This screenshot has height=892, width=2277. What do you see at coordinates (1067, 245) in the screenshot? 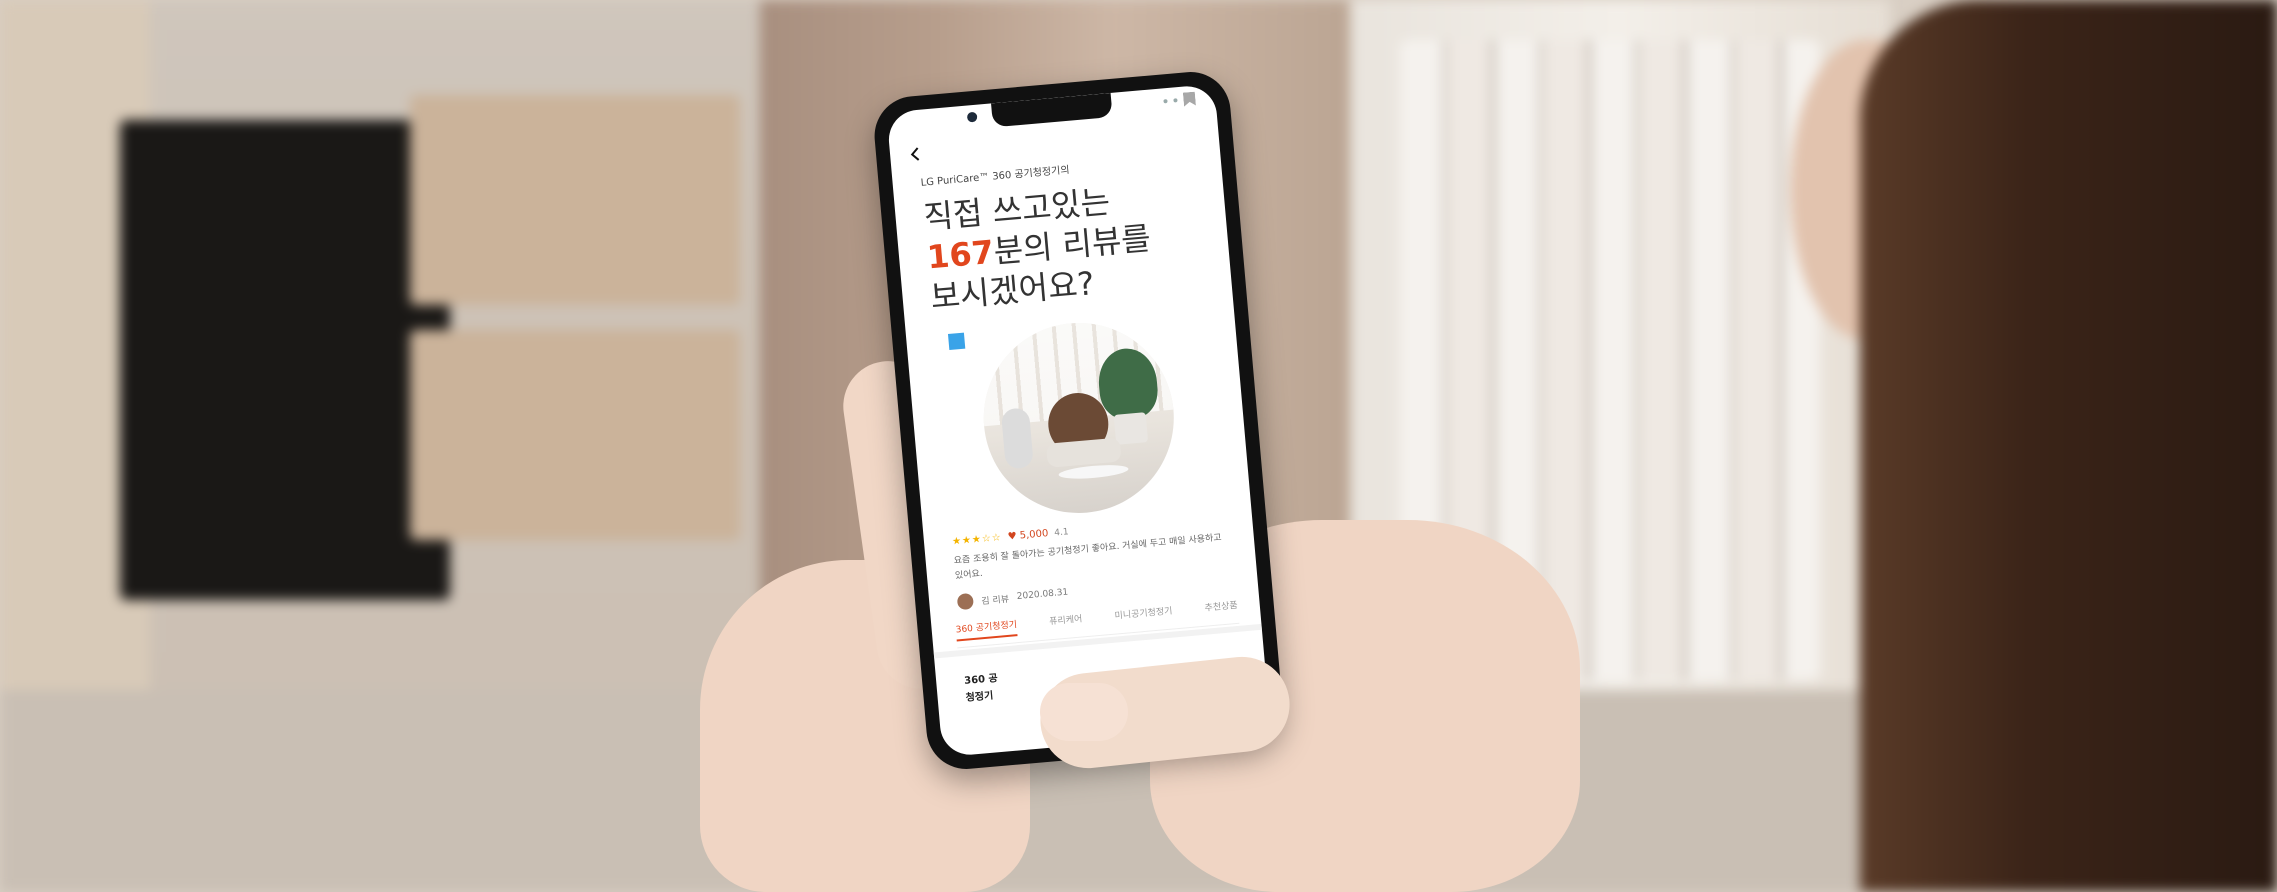
I see `page-headline: 직접 쓰고있는 167분의 리뷰를 보시겠어요?` at bounding box center [1067, 245].